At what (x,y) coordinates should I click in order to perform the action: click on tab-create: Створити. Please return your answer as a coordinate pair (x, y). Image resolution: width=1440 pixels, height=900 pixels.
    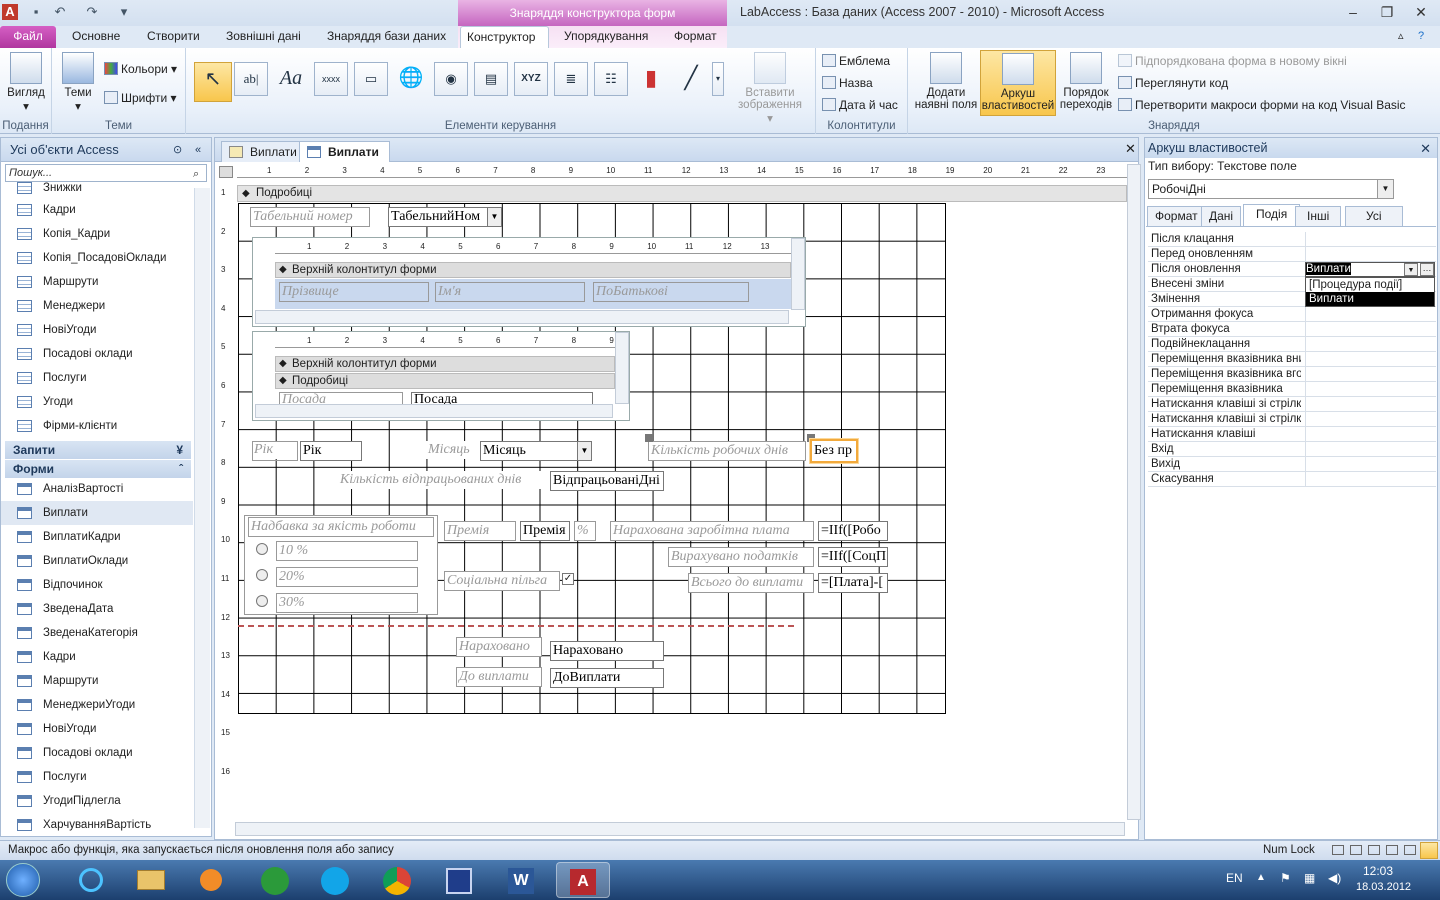
    Looking at the image, I should click on (173, 37).